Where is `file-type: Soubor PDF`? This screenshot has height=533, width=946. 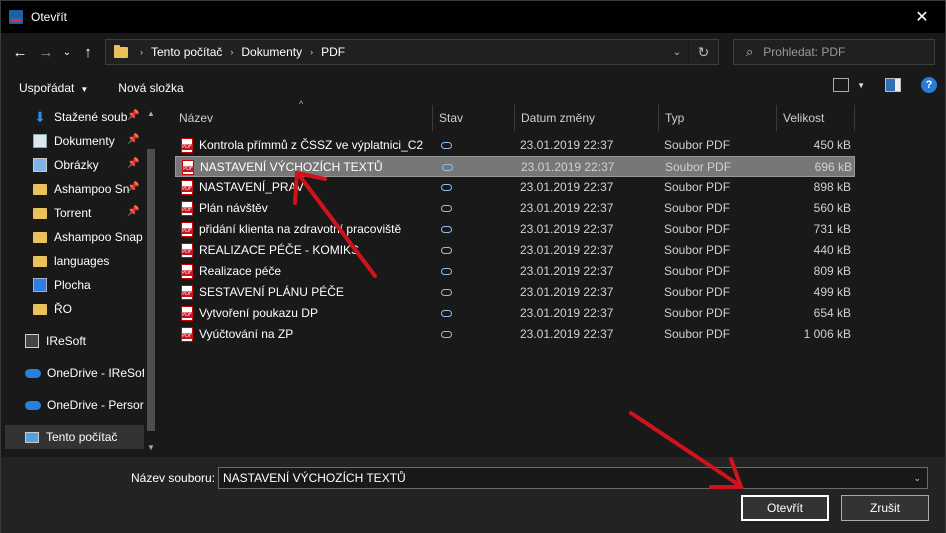 file-type: Soubor PDF is located at coordinates (697, 187).